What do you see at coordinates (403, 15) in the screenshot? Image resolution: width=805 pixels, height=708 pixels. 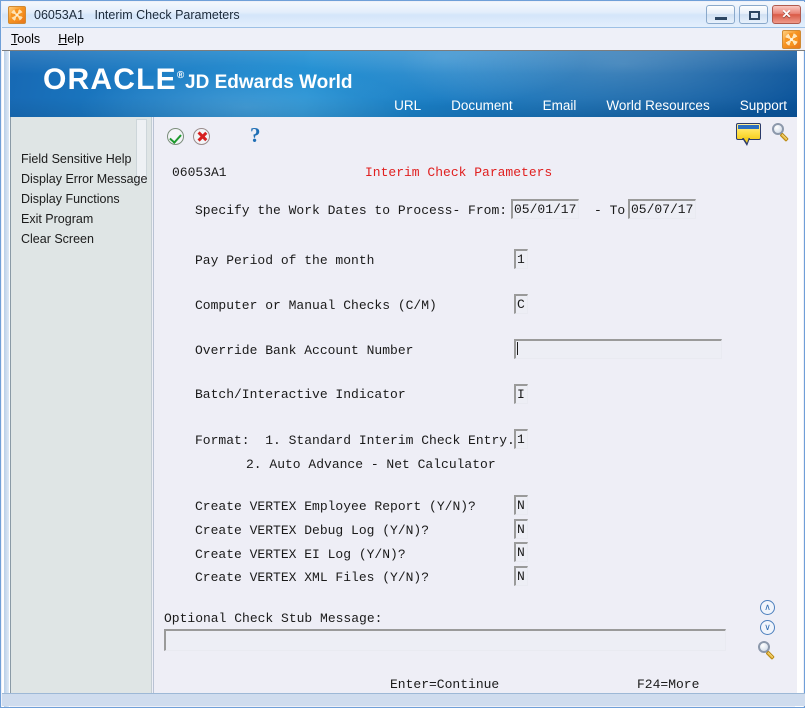 I see `title-bar: 06053A1 Interim Check Parameters ✕` at bounding box center [403, 15].